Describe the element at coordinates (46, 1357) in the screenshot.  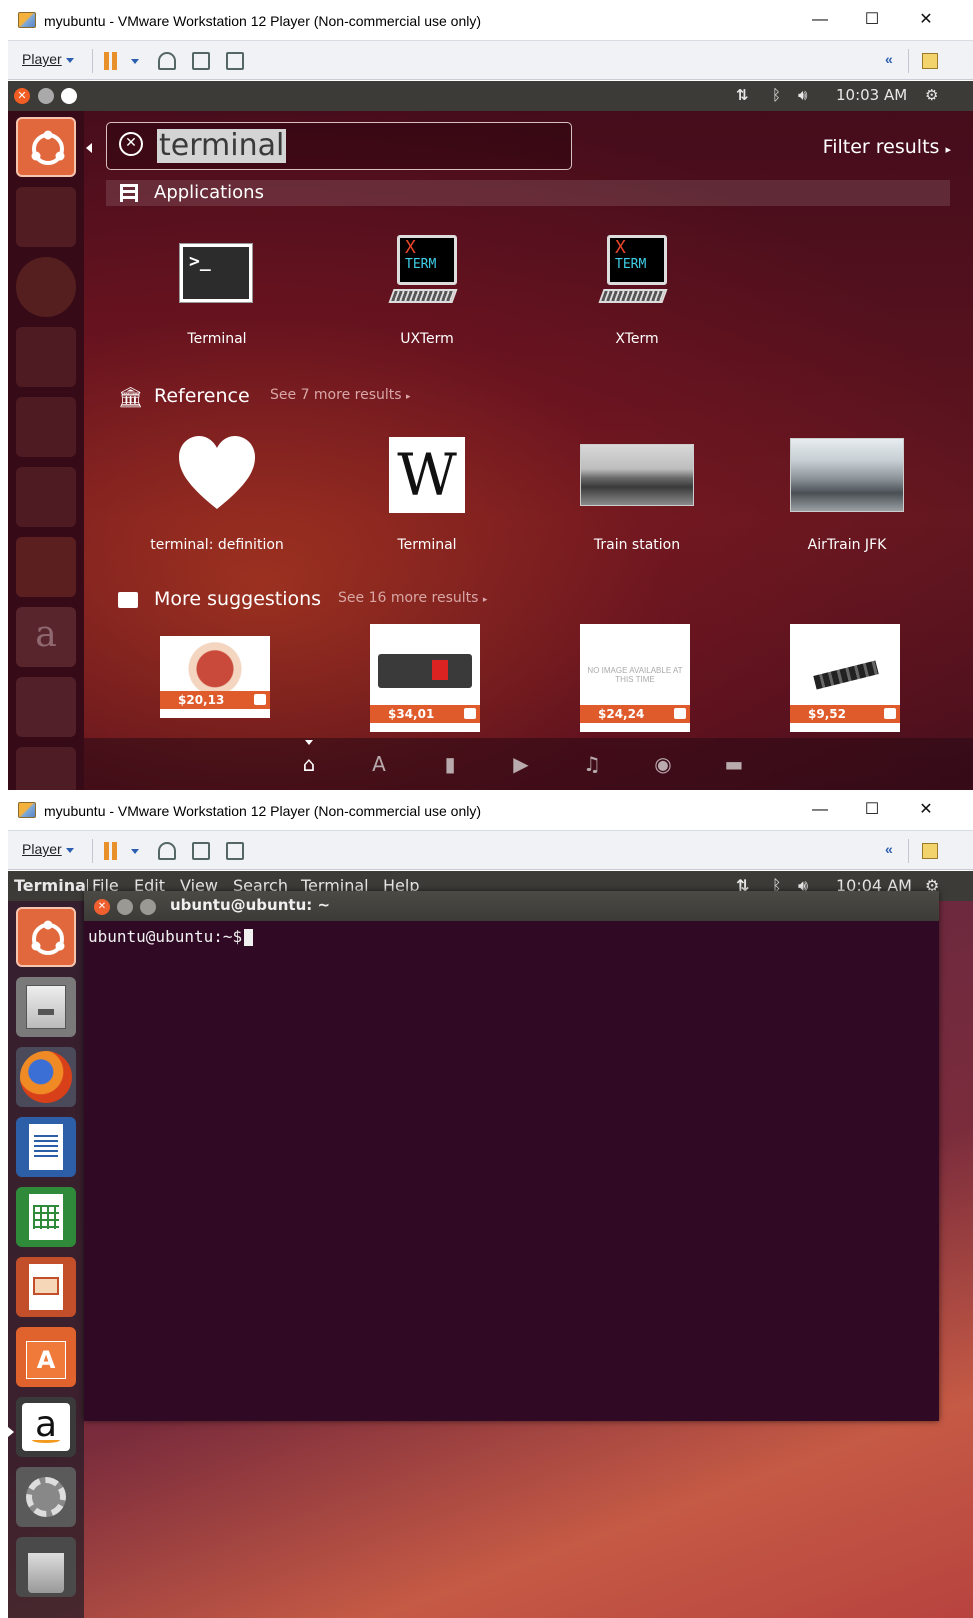
I see `ubuntu-software-center-icon: A` at that location.